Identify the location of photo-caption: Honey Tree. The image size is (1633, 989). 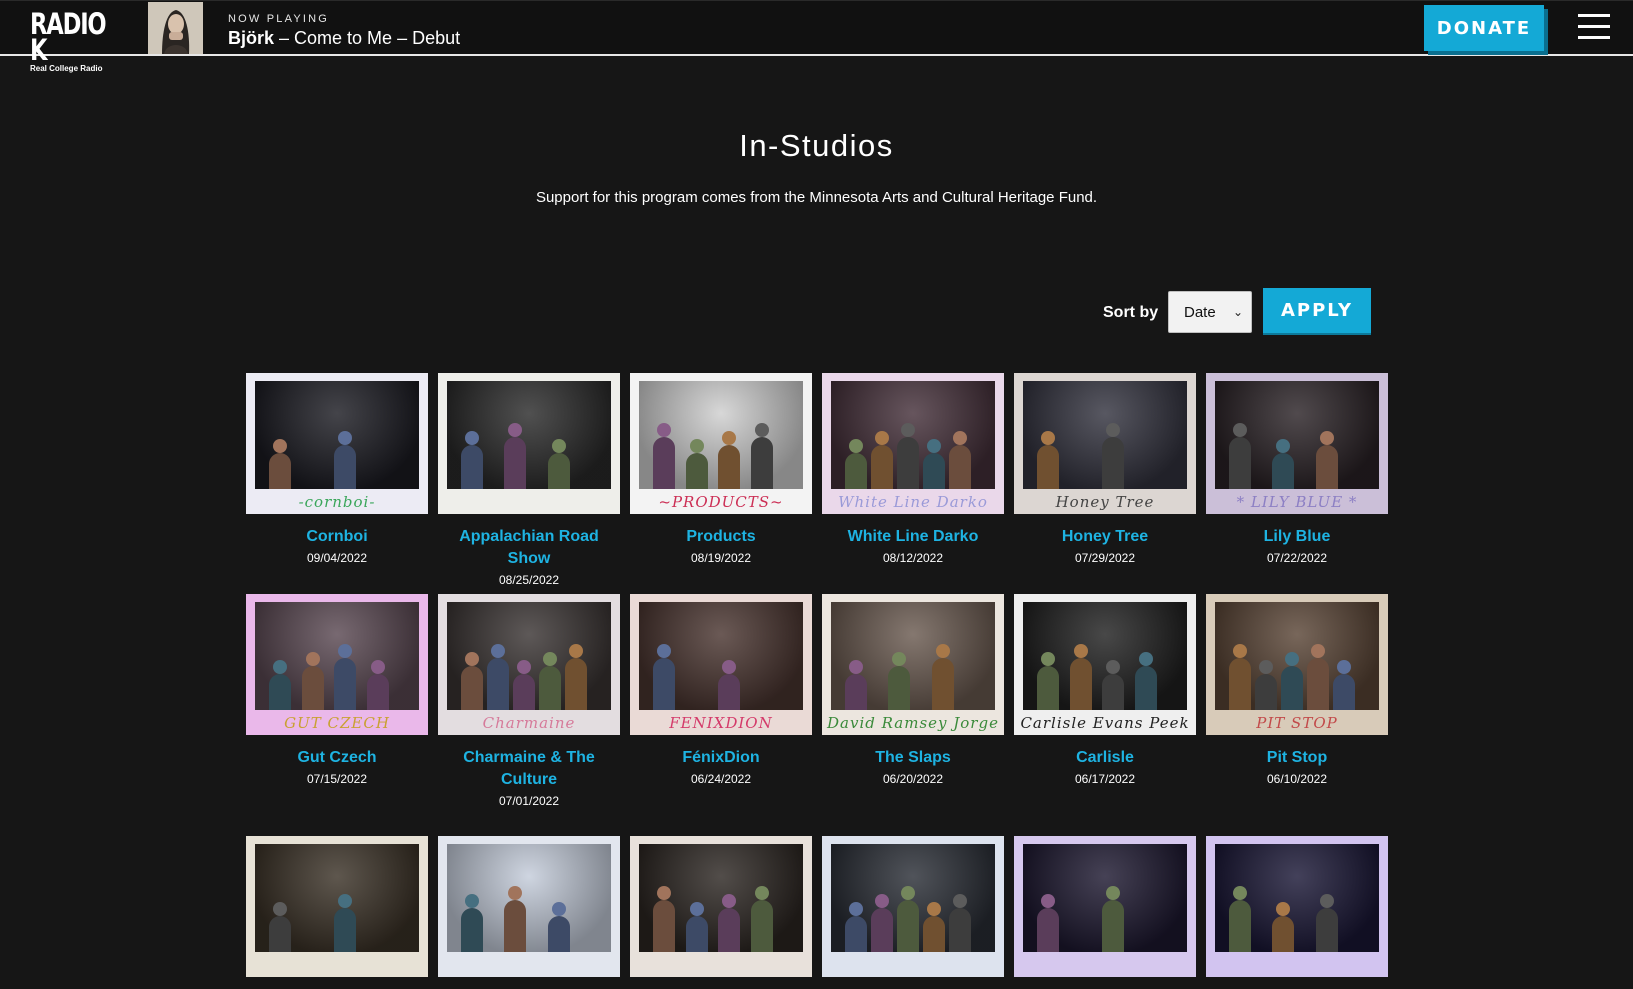
(1105, 502).